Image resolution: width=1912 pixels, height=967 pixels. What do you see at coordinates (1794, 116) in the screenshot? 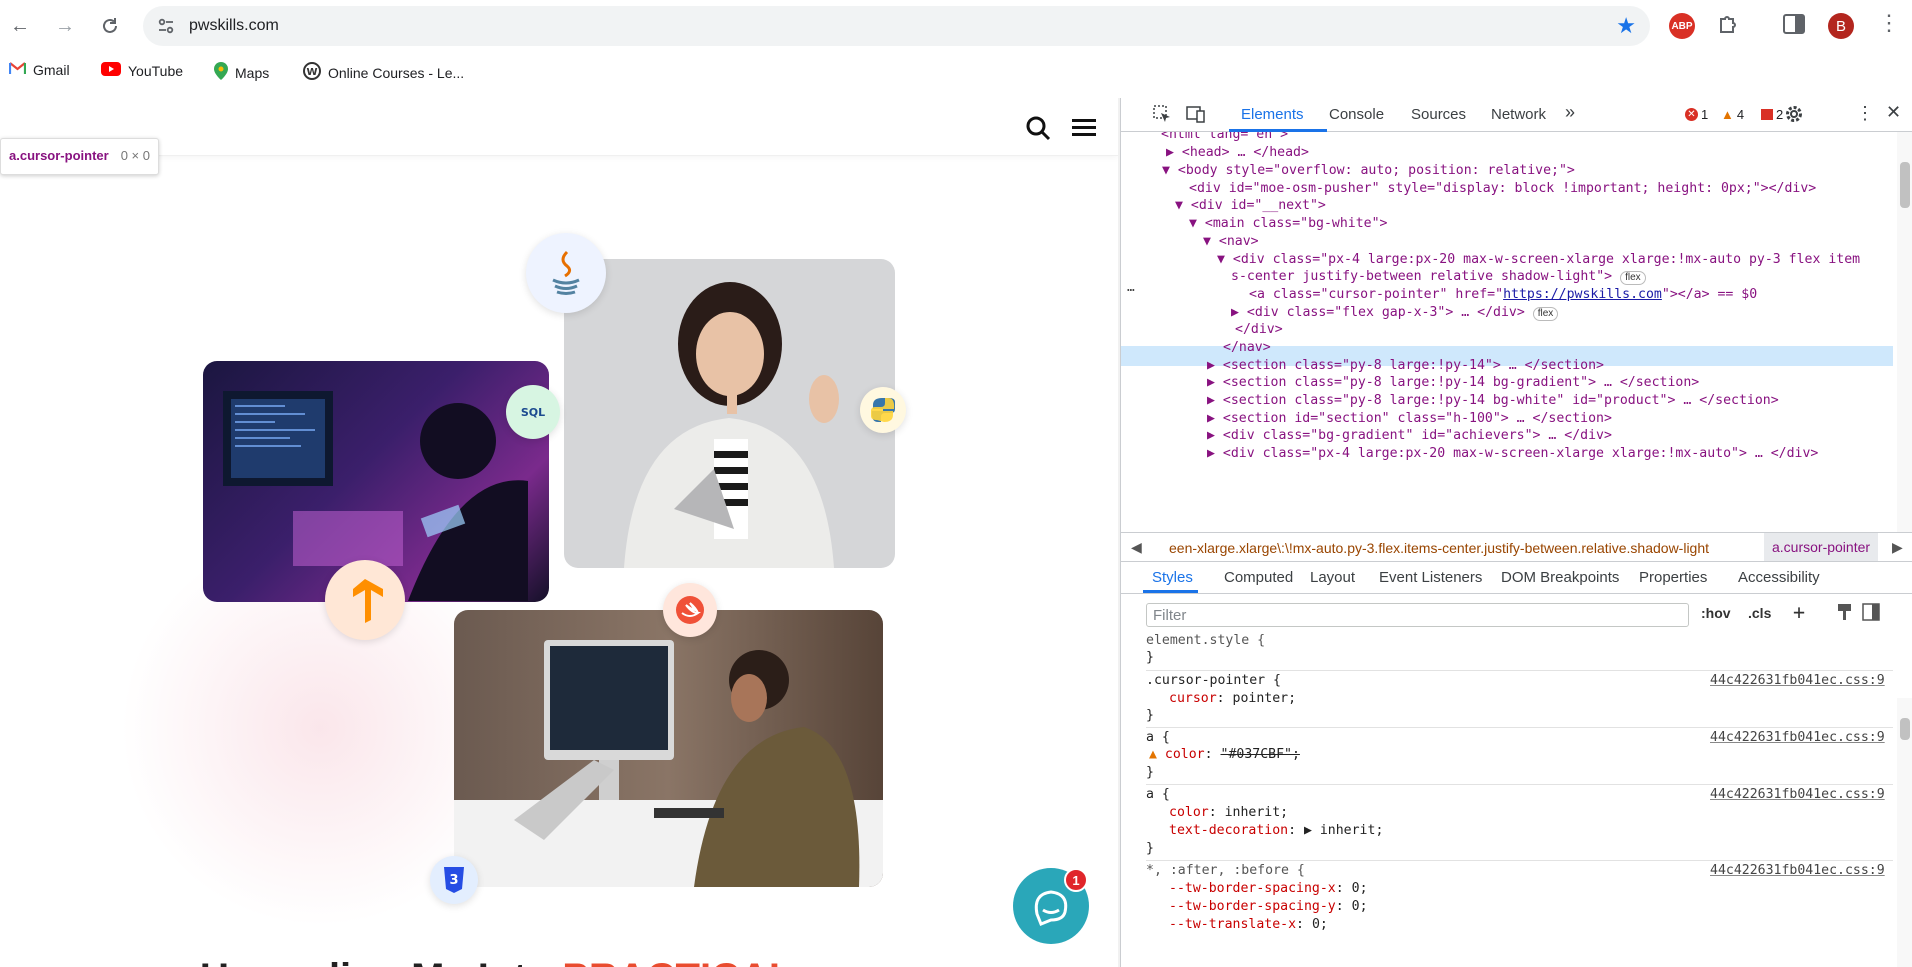
I see `settings-gear-icon` at bounding box center [1794, 116].